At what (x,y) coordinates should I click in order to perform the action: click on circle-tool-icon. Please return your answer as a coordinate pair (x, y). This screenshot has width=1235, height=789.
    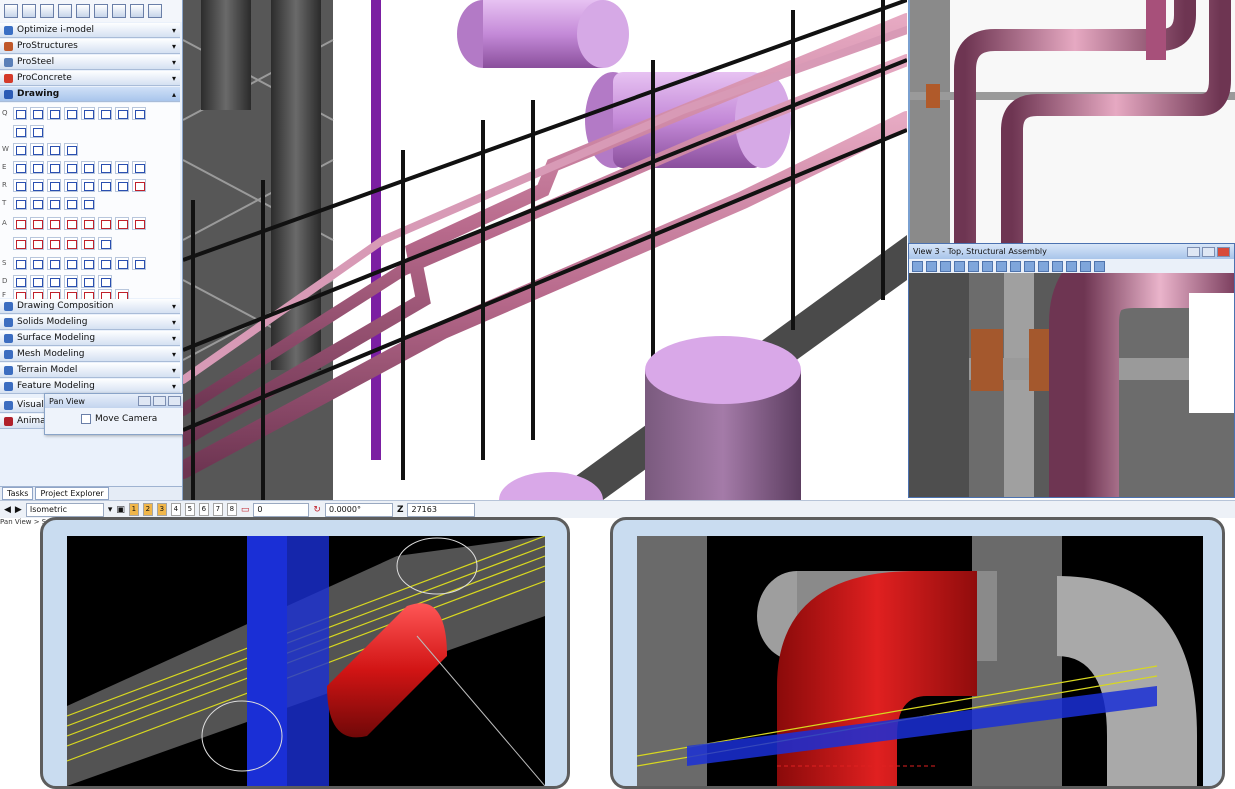
    Looking at the image, I should click on (71, 149).